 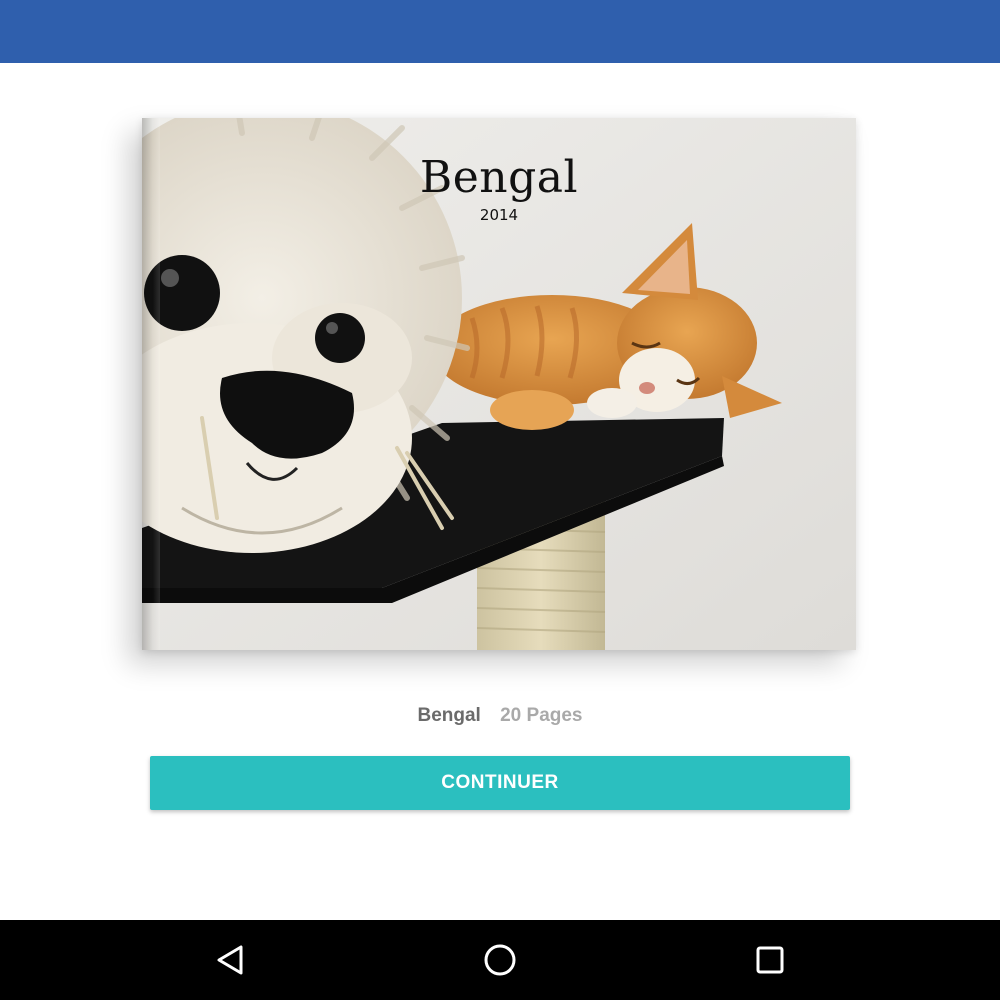 What do you see at coordinates (499, 177) in the screenshot?
I see `cover-title: Bengal` at bounding box center [499, 177].